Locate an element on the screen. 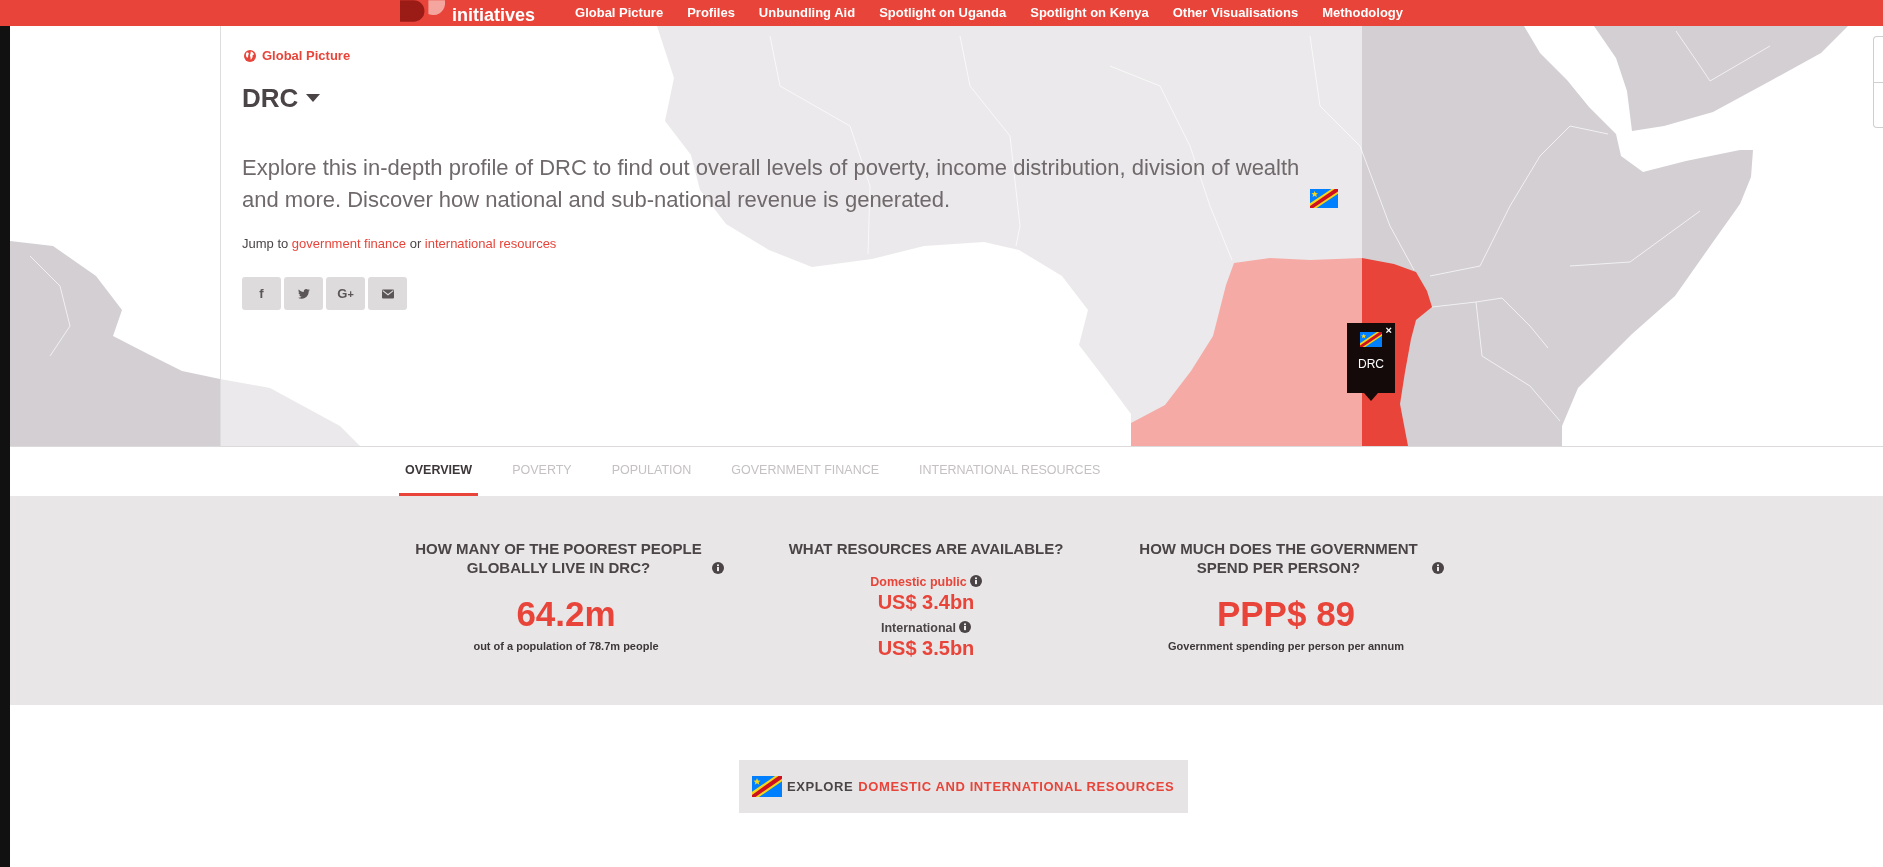 Image resolution: width=1883 pixels, height=867 pixels. profile-description: Explore this in-depth profile of DRC to find out overall levels of poverty, income distribution, division of wealth and more. Discover how national and sub-national revenue is generated. is located at coordinates (771, 184).